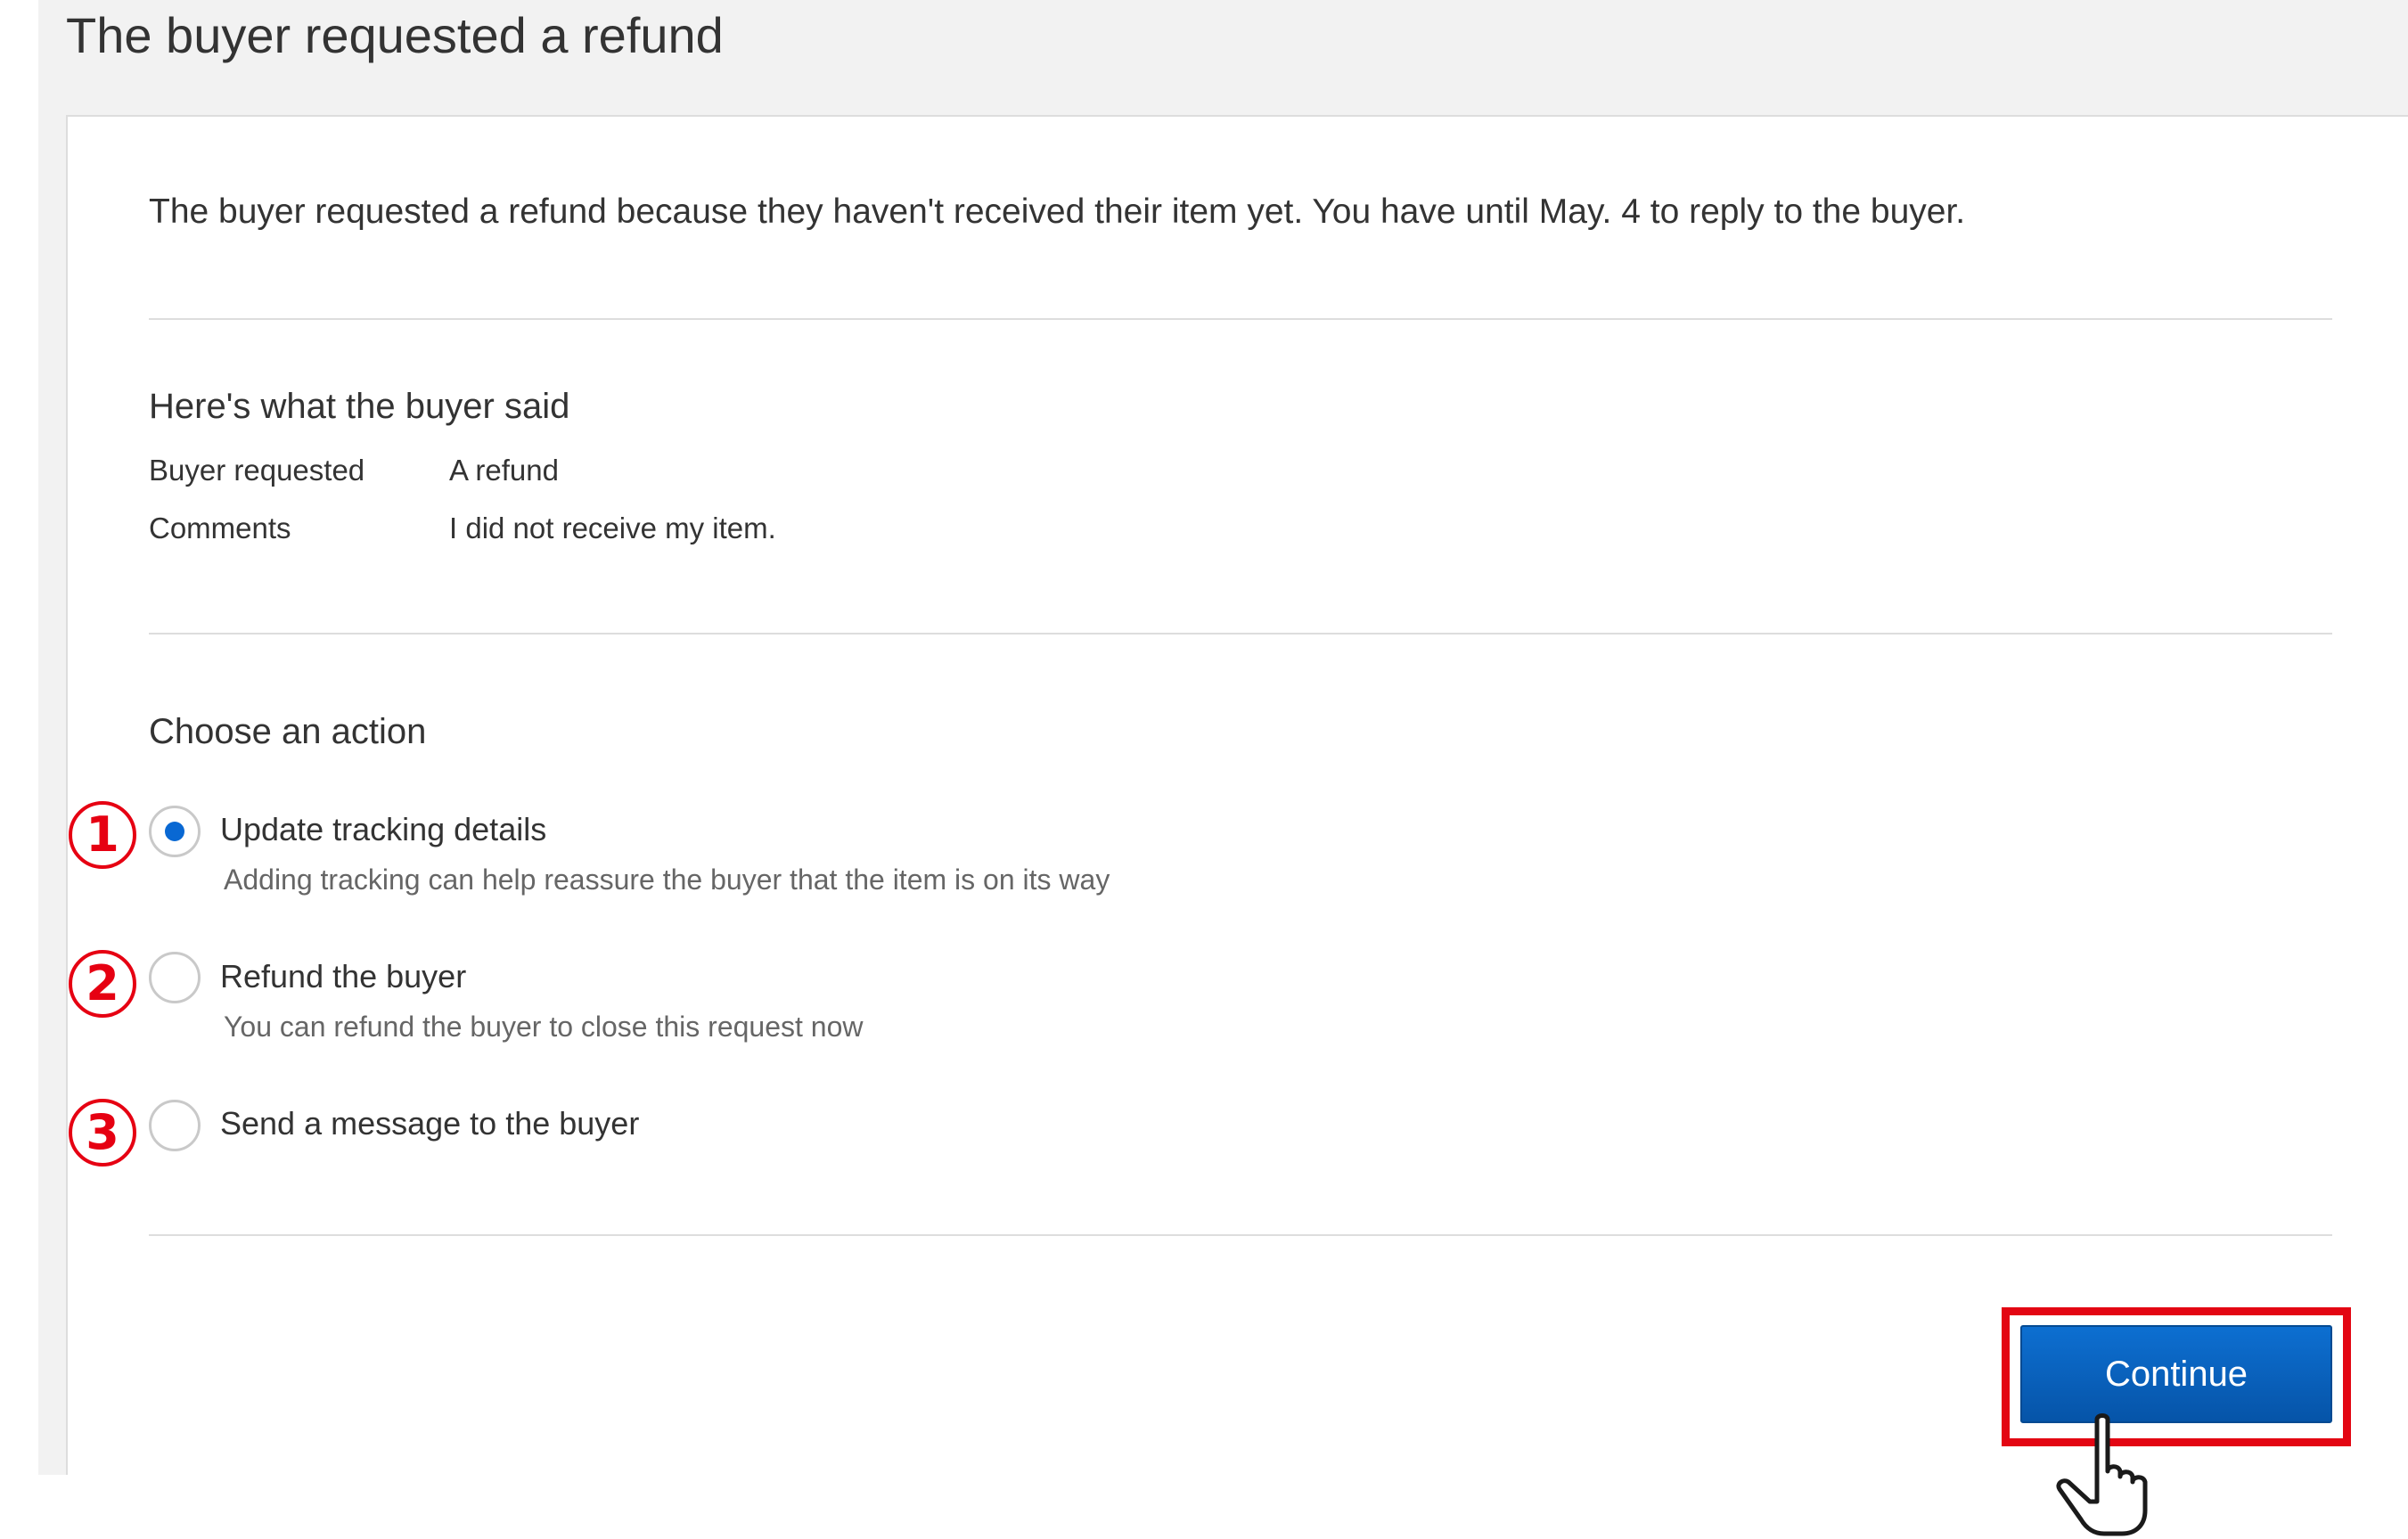 The width and height of the screenshot is (2408, 1539). Describe the element at coordinates (504, 470) in the screenshot. I see `buyer-requested-value: A refund` at that location.